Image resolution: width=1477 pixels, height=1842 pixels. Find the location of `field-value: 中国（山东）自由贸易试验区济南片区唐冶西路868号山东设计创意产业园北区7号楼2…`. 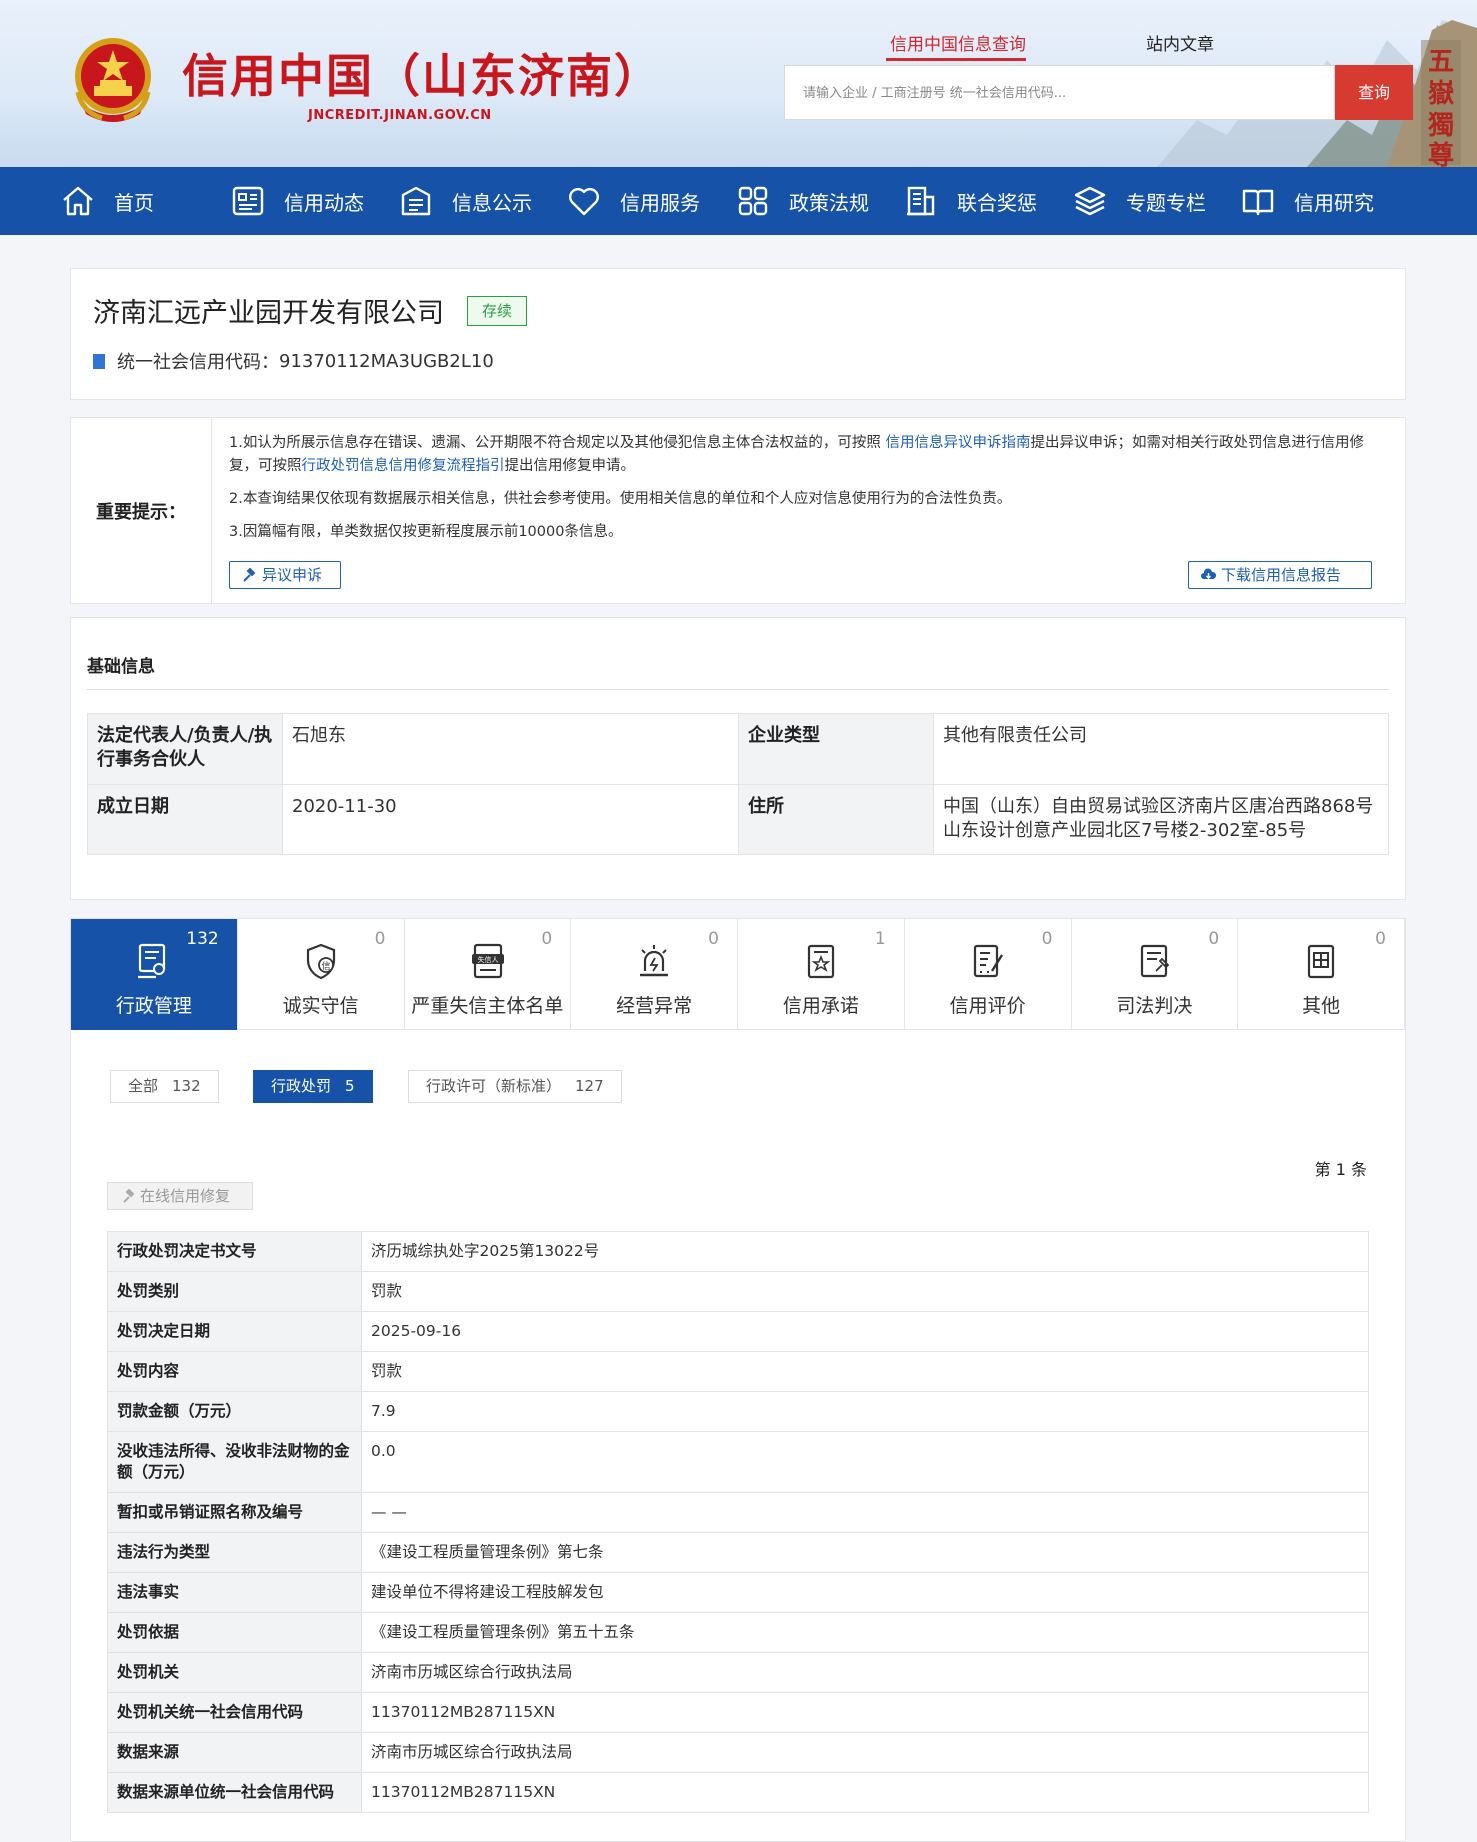

field-value: 中国（山东）自由贸易试验区济南片区唐冶西路868号山东设计创意产业园北区7号楼2… is located at coordinates (1161, 819).